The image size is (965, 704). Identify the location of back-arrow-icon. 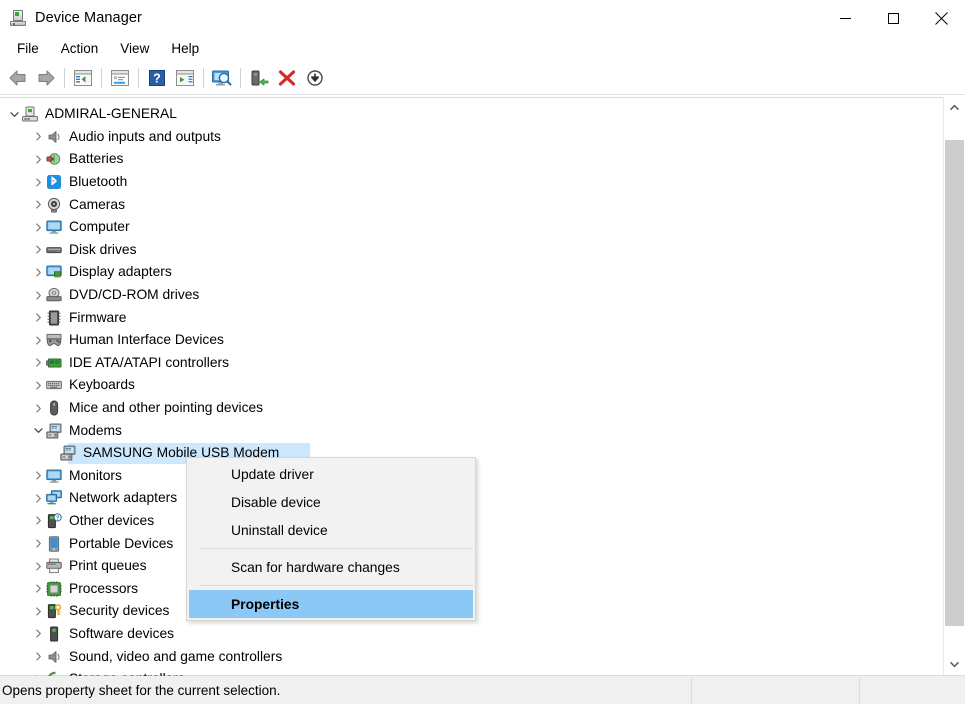
(18, 78).